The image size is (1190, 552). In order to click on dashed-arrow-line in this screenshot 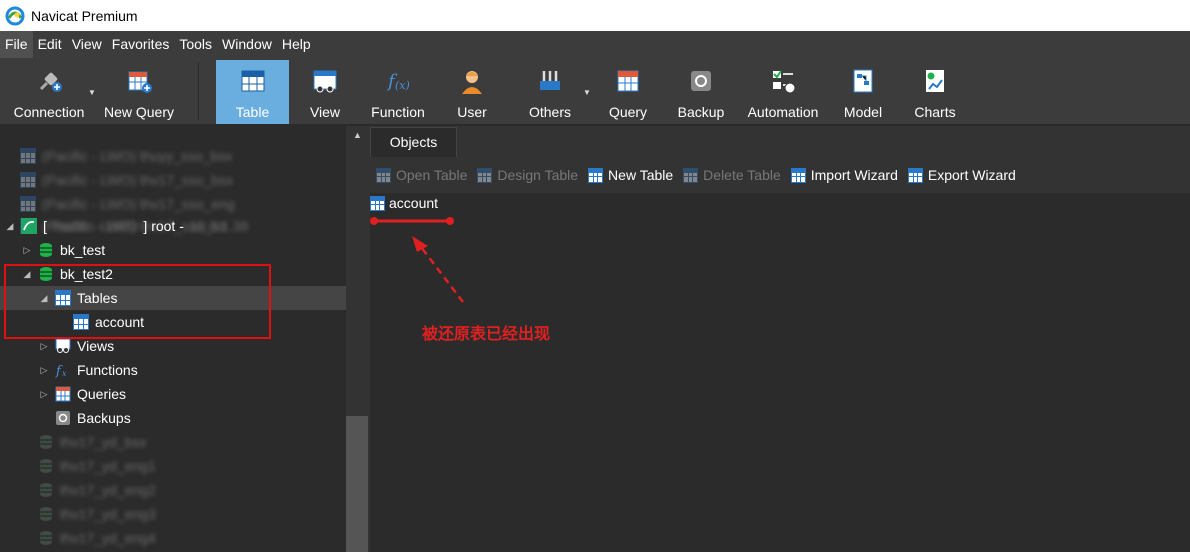, I will do `click(442, 274)`.